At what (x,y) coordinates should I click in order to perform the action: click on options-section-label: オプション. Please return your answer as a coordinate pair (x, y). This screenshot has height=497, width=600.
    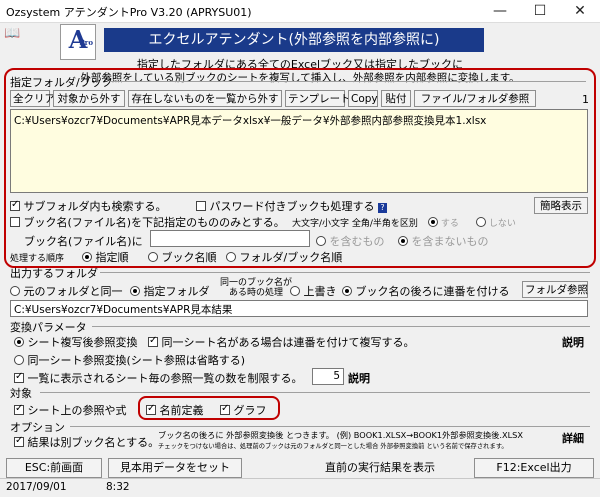
    Looking at the image, I should click on (37, 427).